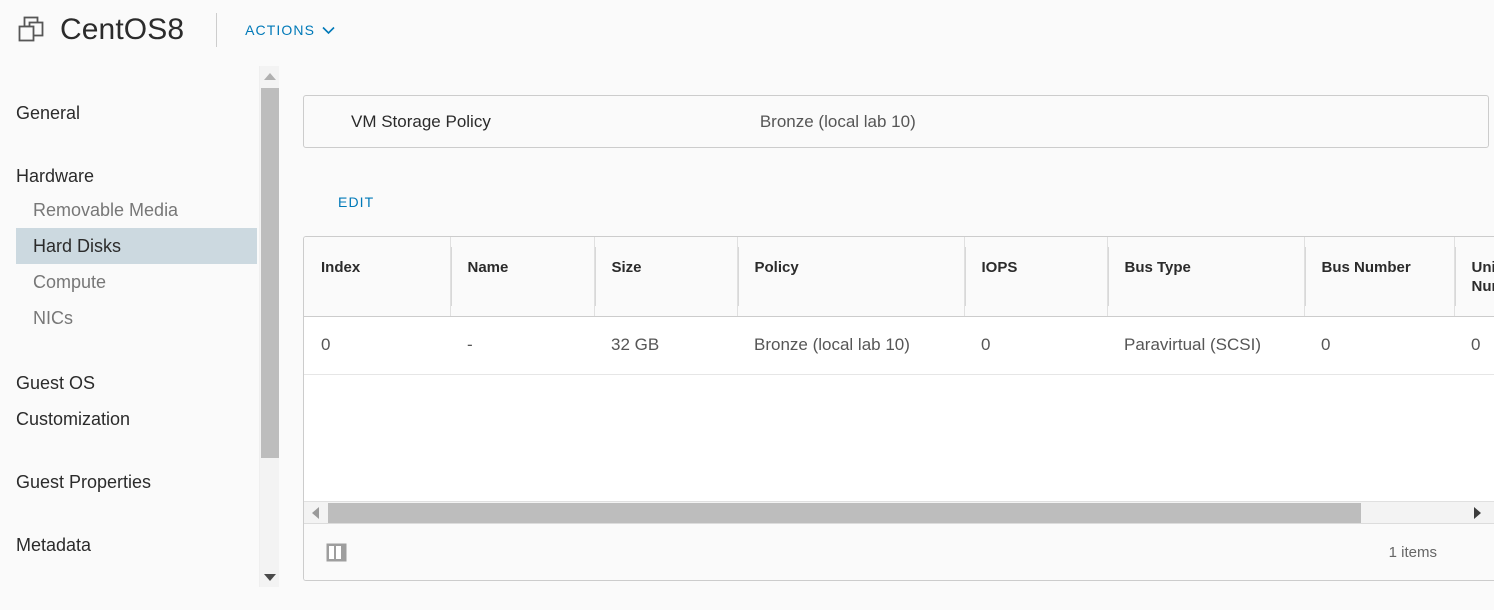  What do you see at coordinates (837, 121) in the screenshot?
I see `vm-storage-policy-value: Bronze (local lab 10)` at bounding box center [837, 121].